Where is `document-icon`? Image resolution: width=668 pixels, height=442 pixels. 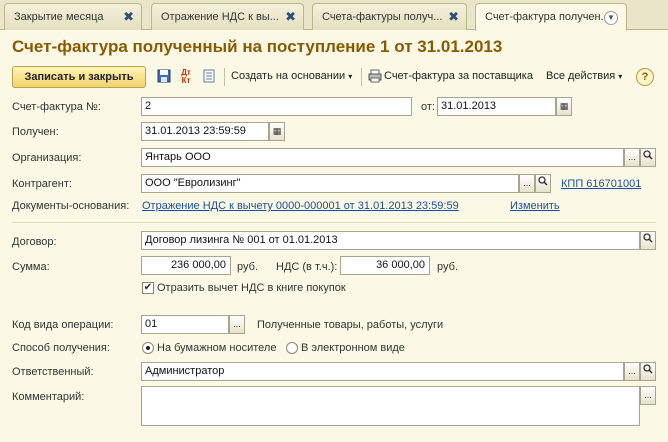 document-icon is located at coordinates (209, 77).